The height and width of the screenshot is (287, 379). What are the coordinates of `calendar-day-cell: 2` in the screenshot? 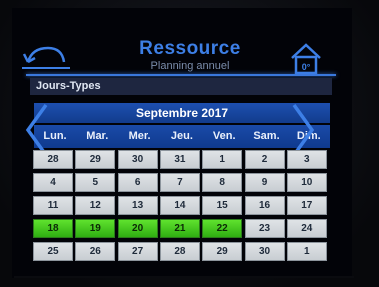 It's located at (264, 159).